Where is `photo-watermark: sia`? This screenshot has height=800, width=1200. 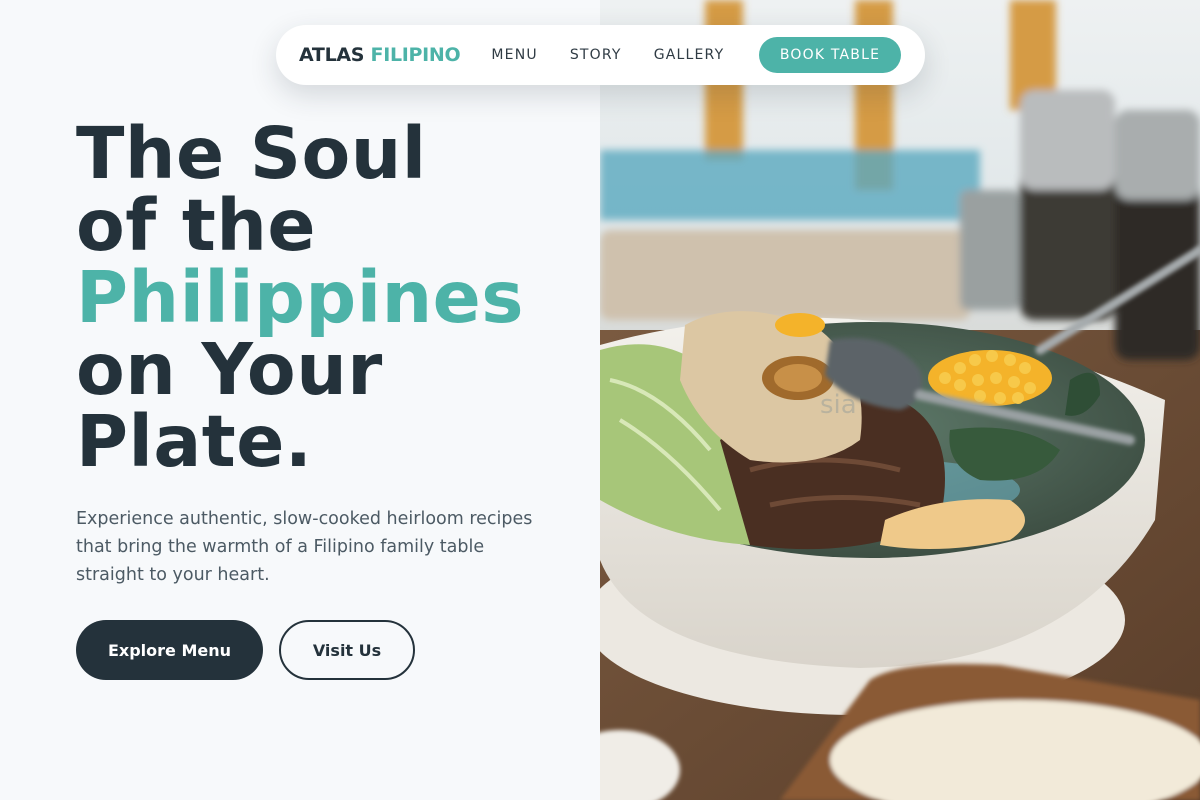 photo-watermark: sia is located at coordinates (838, 405).